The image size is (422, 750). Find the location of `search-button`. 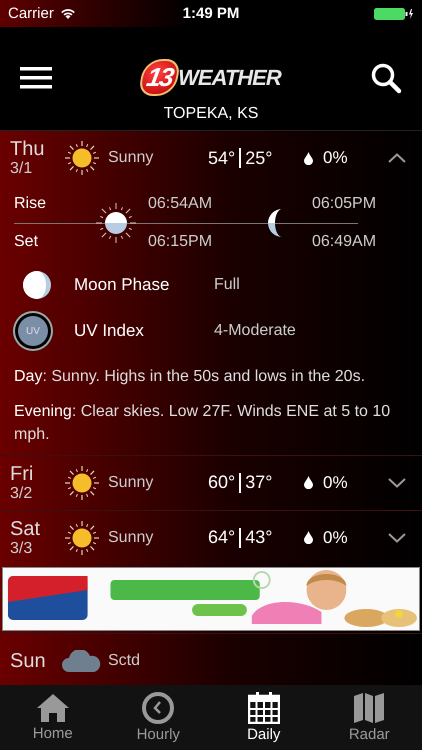

search-button is located at coordinates (386, 78).